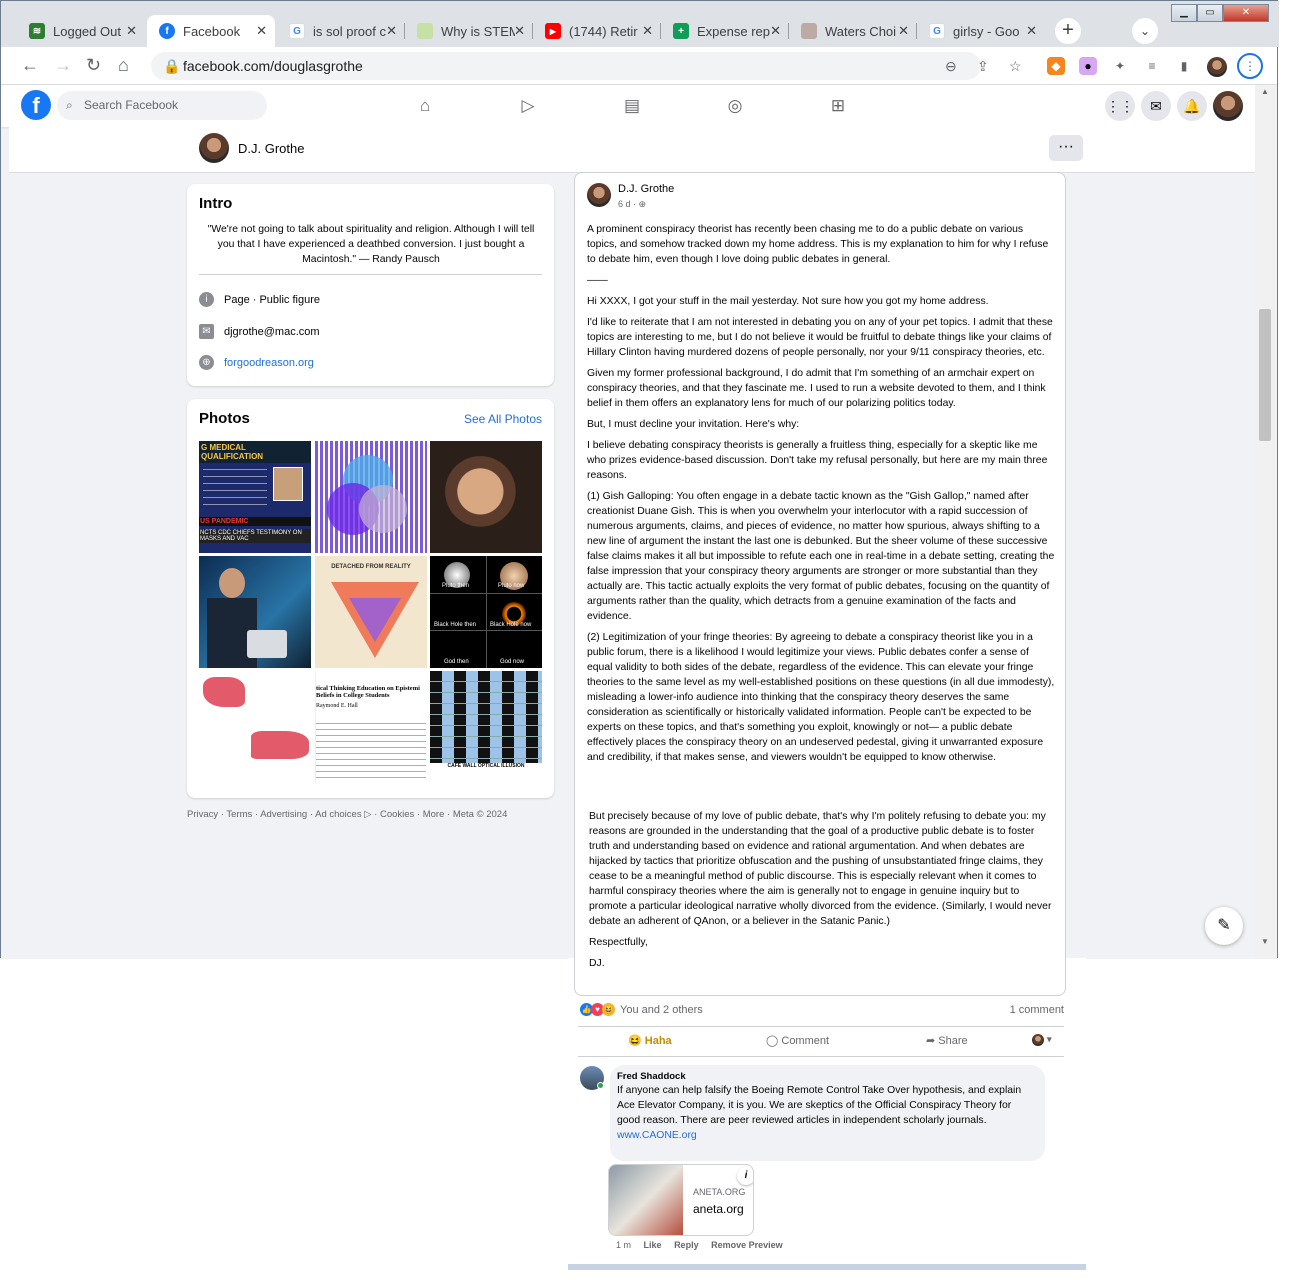  Describe the element at coordinates (853, 31) in the screenshot. I see `tab-waters-choice: Waters Choi ✕` at that location.